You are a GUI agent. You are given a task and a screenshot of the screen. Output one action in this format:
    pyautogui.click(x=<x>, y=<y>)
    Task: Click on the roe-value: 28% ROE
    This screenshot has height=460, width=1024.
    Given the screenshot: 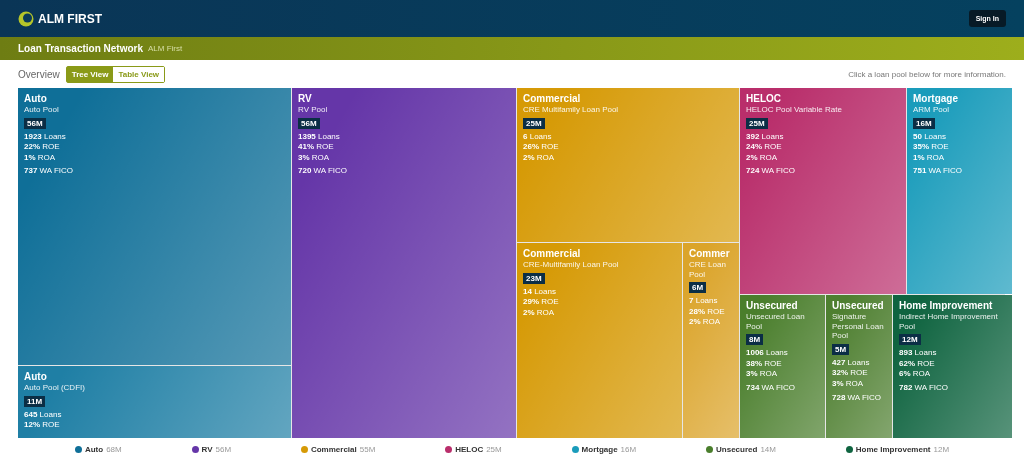 What is the action you would take?
    pyautogui.click(x=707, y=311)
    